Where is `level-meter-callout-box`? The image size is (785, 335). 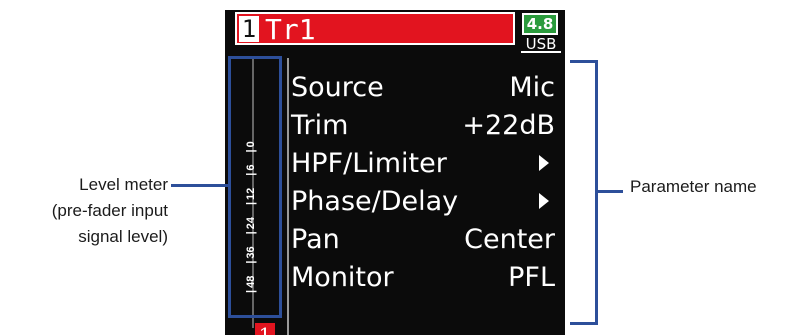
level-meter-callout-box is located at coordinates (255, 187).